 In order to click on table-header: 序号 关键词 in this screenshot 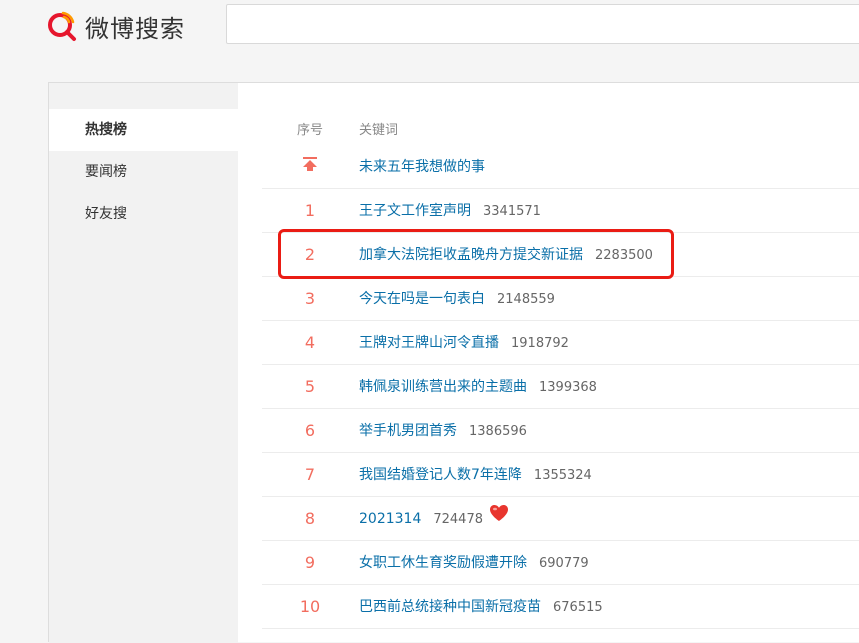, I will do `click(560, 127)`.